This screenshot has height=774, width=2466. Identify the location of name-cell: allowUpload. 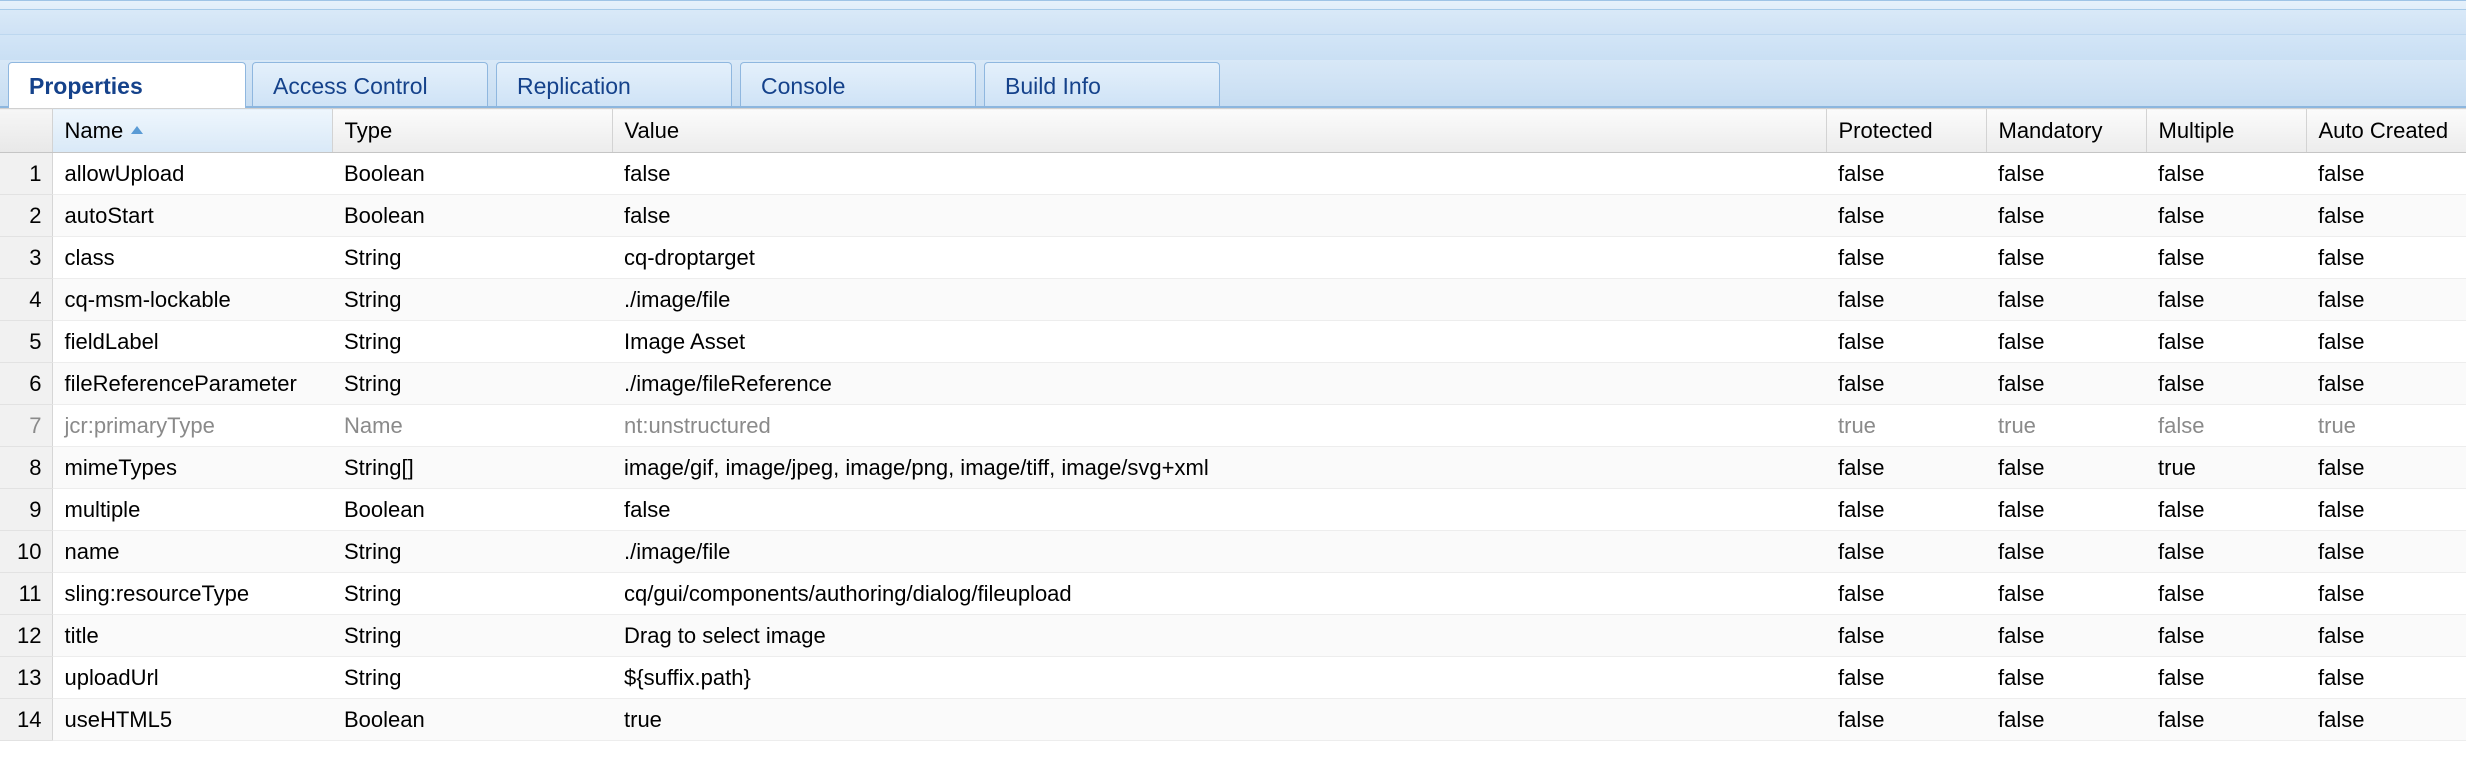
(192, 173).